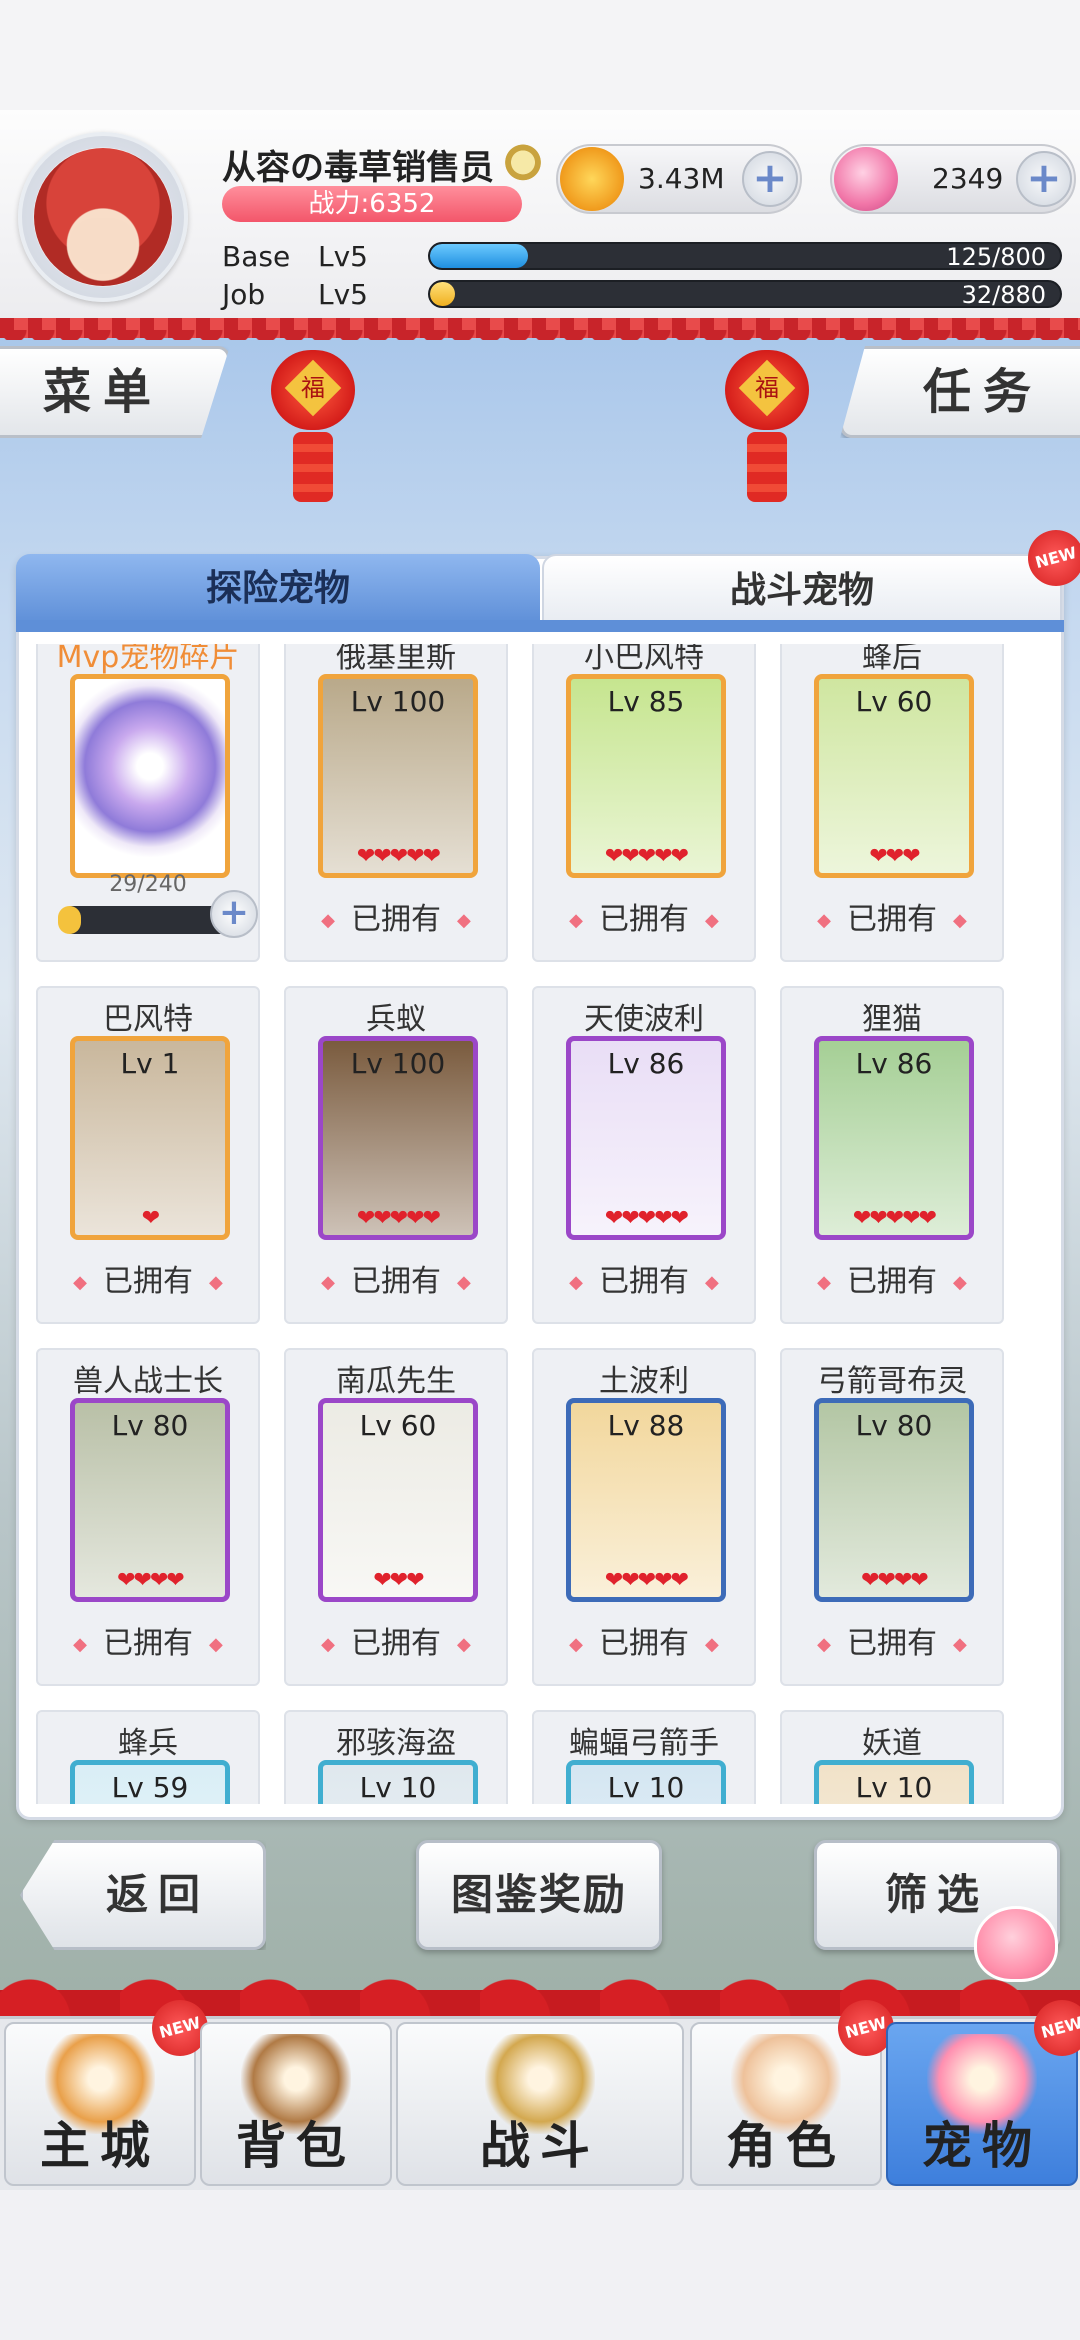 This screenshot has width=1080, height=2340. I want to click on pet-level: Lv 88, so click(646, 1425).